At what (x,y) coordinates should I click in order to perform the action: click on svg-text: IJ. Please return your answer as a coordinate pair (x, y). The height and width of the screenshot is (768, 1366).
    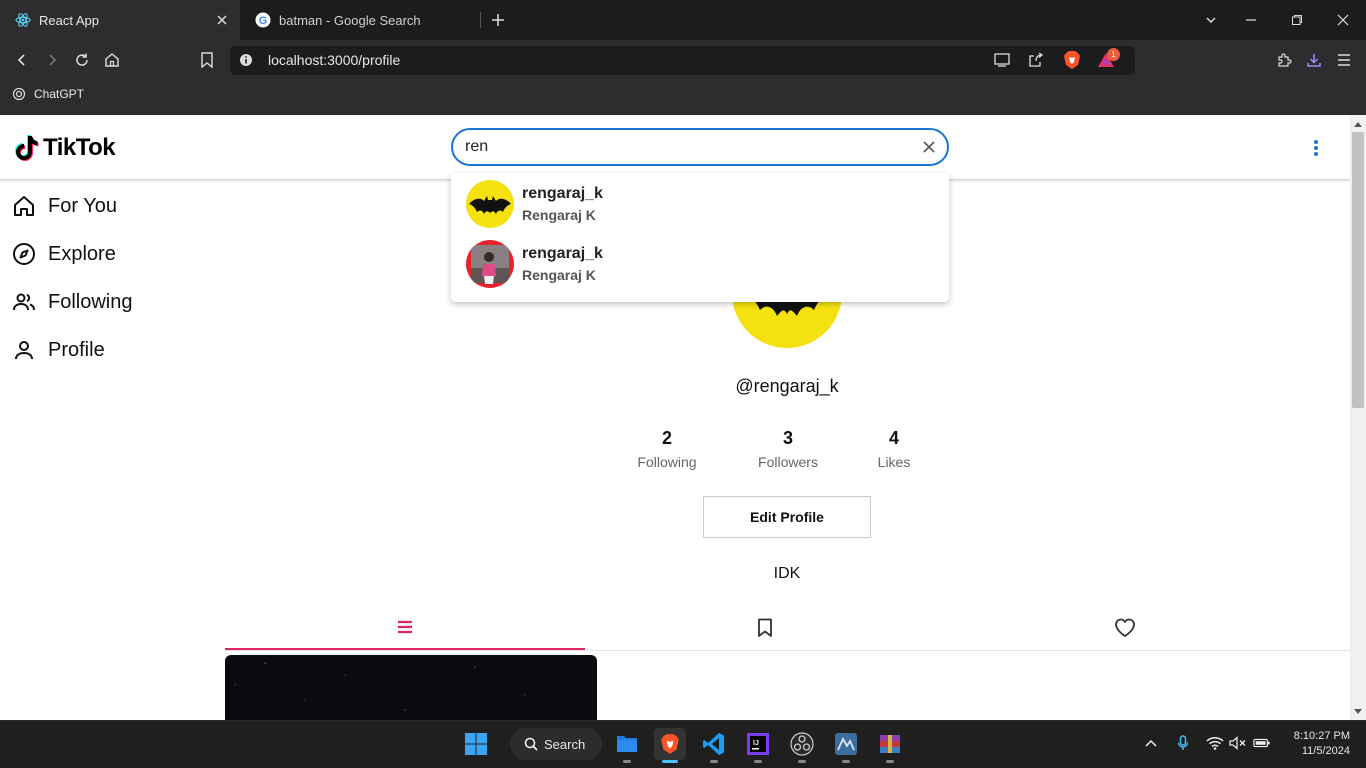
    Looking at the image, I should click on (756, 743).